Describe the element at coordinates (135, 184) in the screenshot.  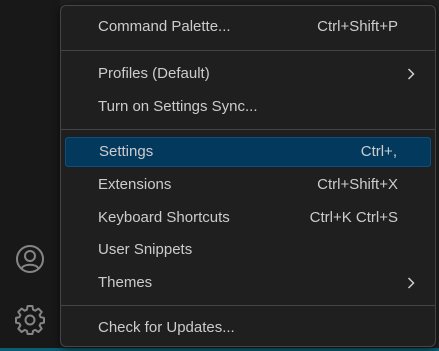
I see `menu-item-label: Extensions` at that location.